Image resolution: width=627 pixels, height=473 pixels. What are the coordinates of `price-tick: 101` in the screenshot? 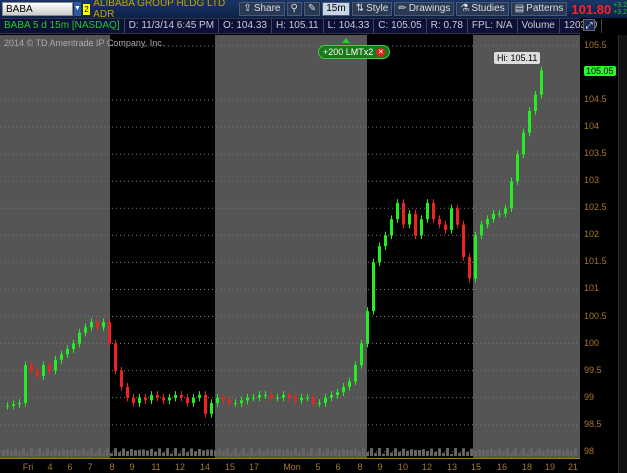 It's located at (592, 288).